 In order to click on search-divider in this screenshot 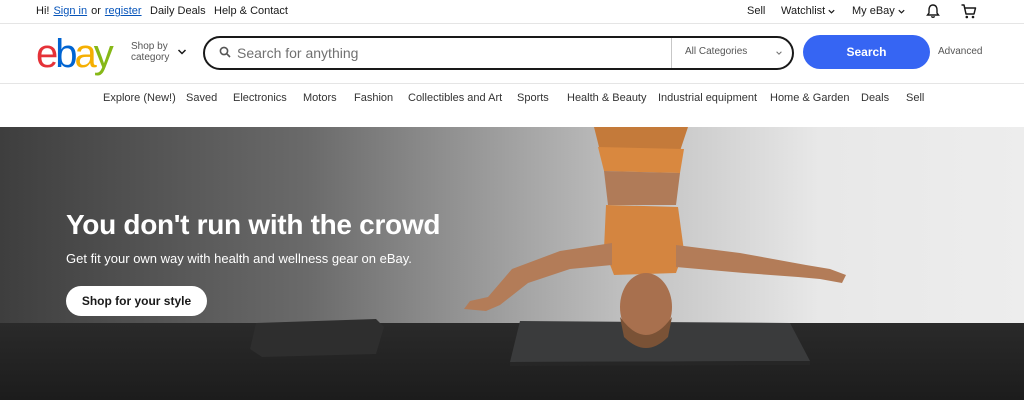, I will do `click(671, 53)`.